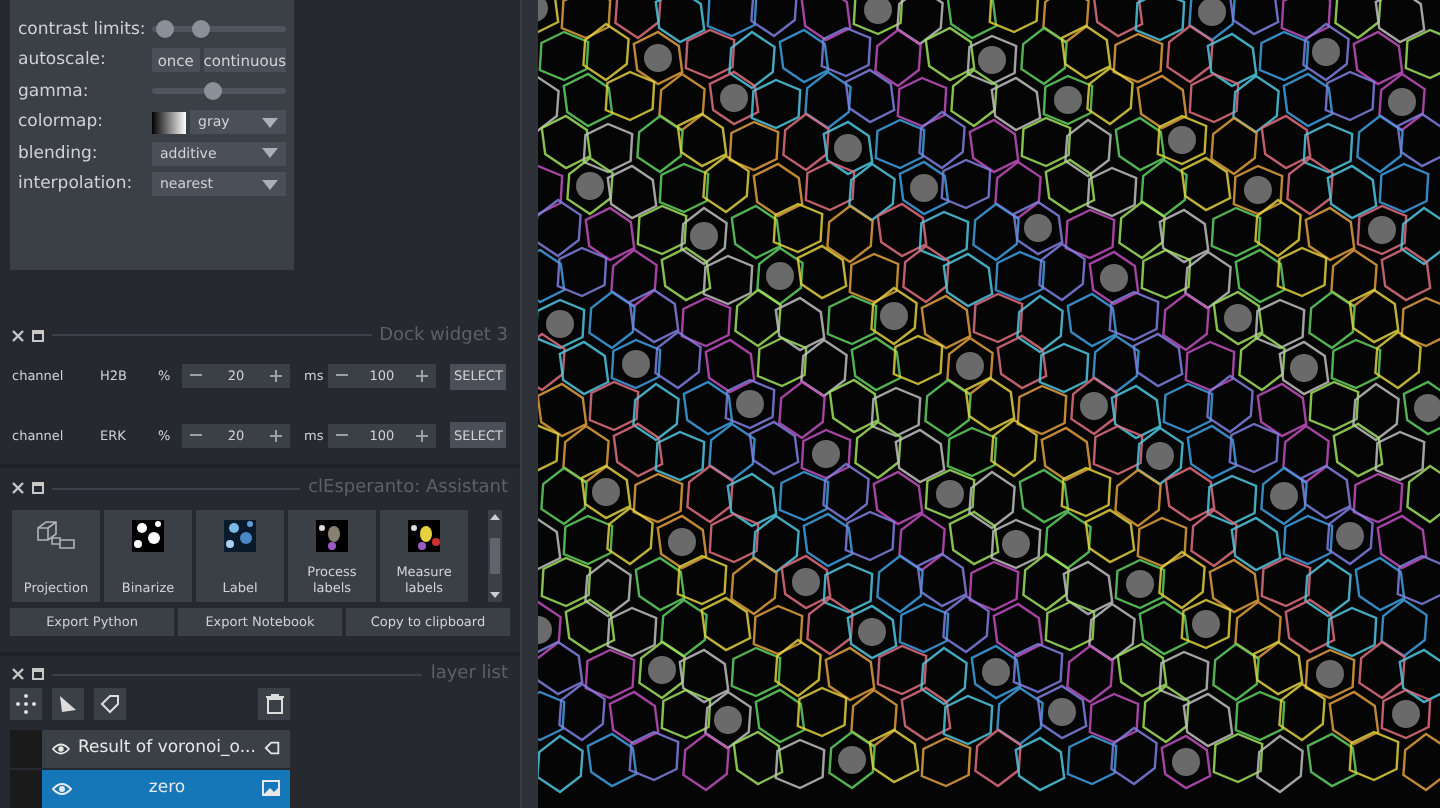  Describe the element at coordinates (443, 335) in the screenshot. I see `dock-title: Dock widget 3` at that location.